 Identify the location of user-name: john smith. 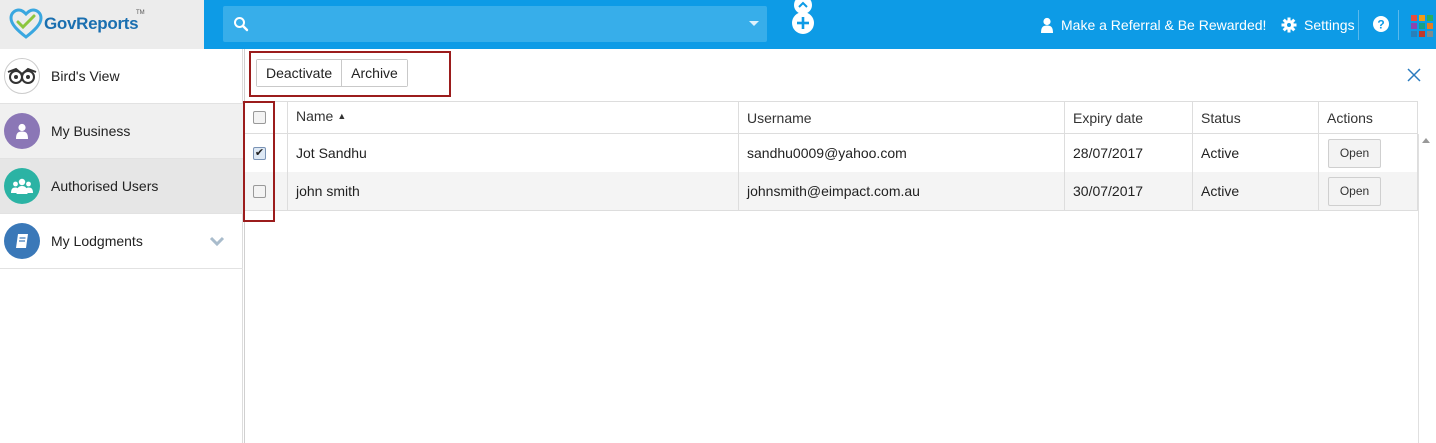
(513, 191).